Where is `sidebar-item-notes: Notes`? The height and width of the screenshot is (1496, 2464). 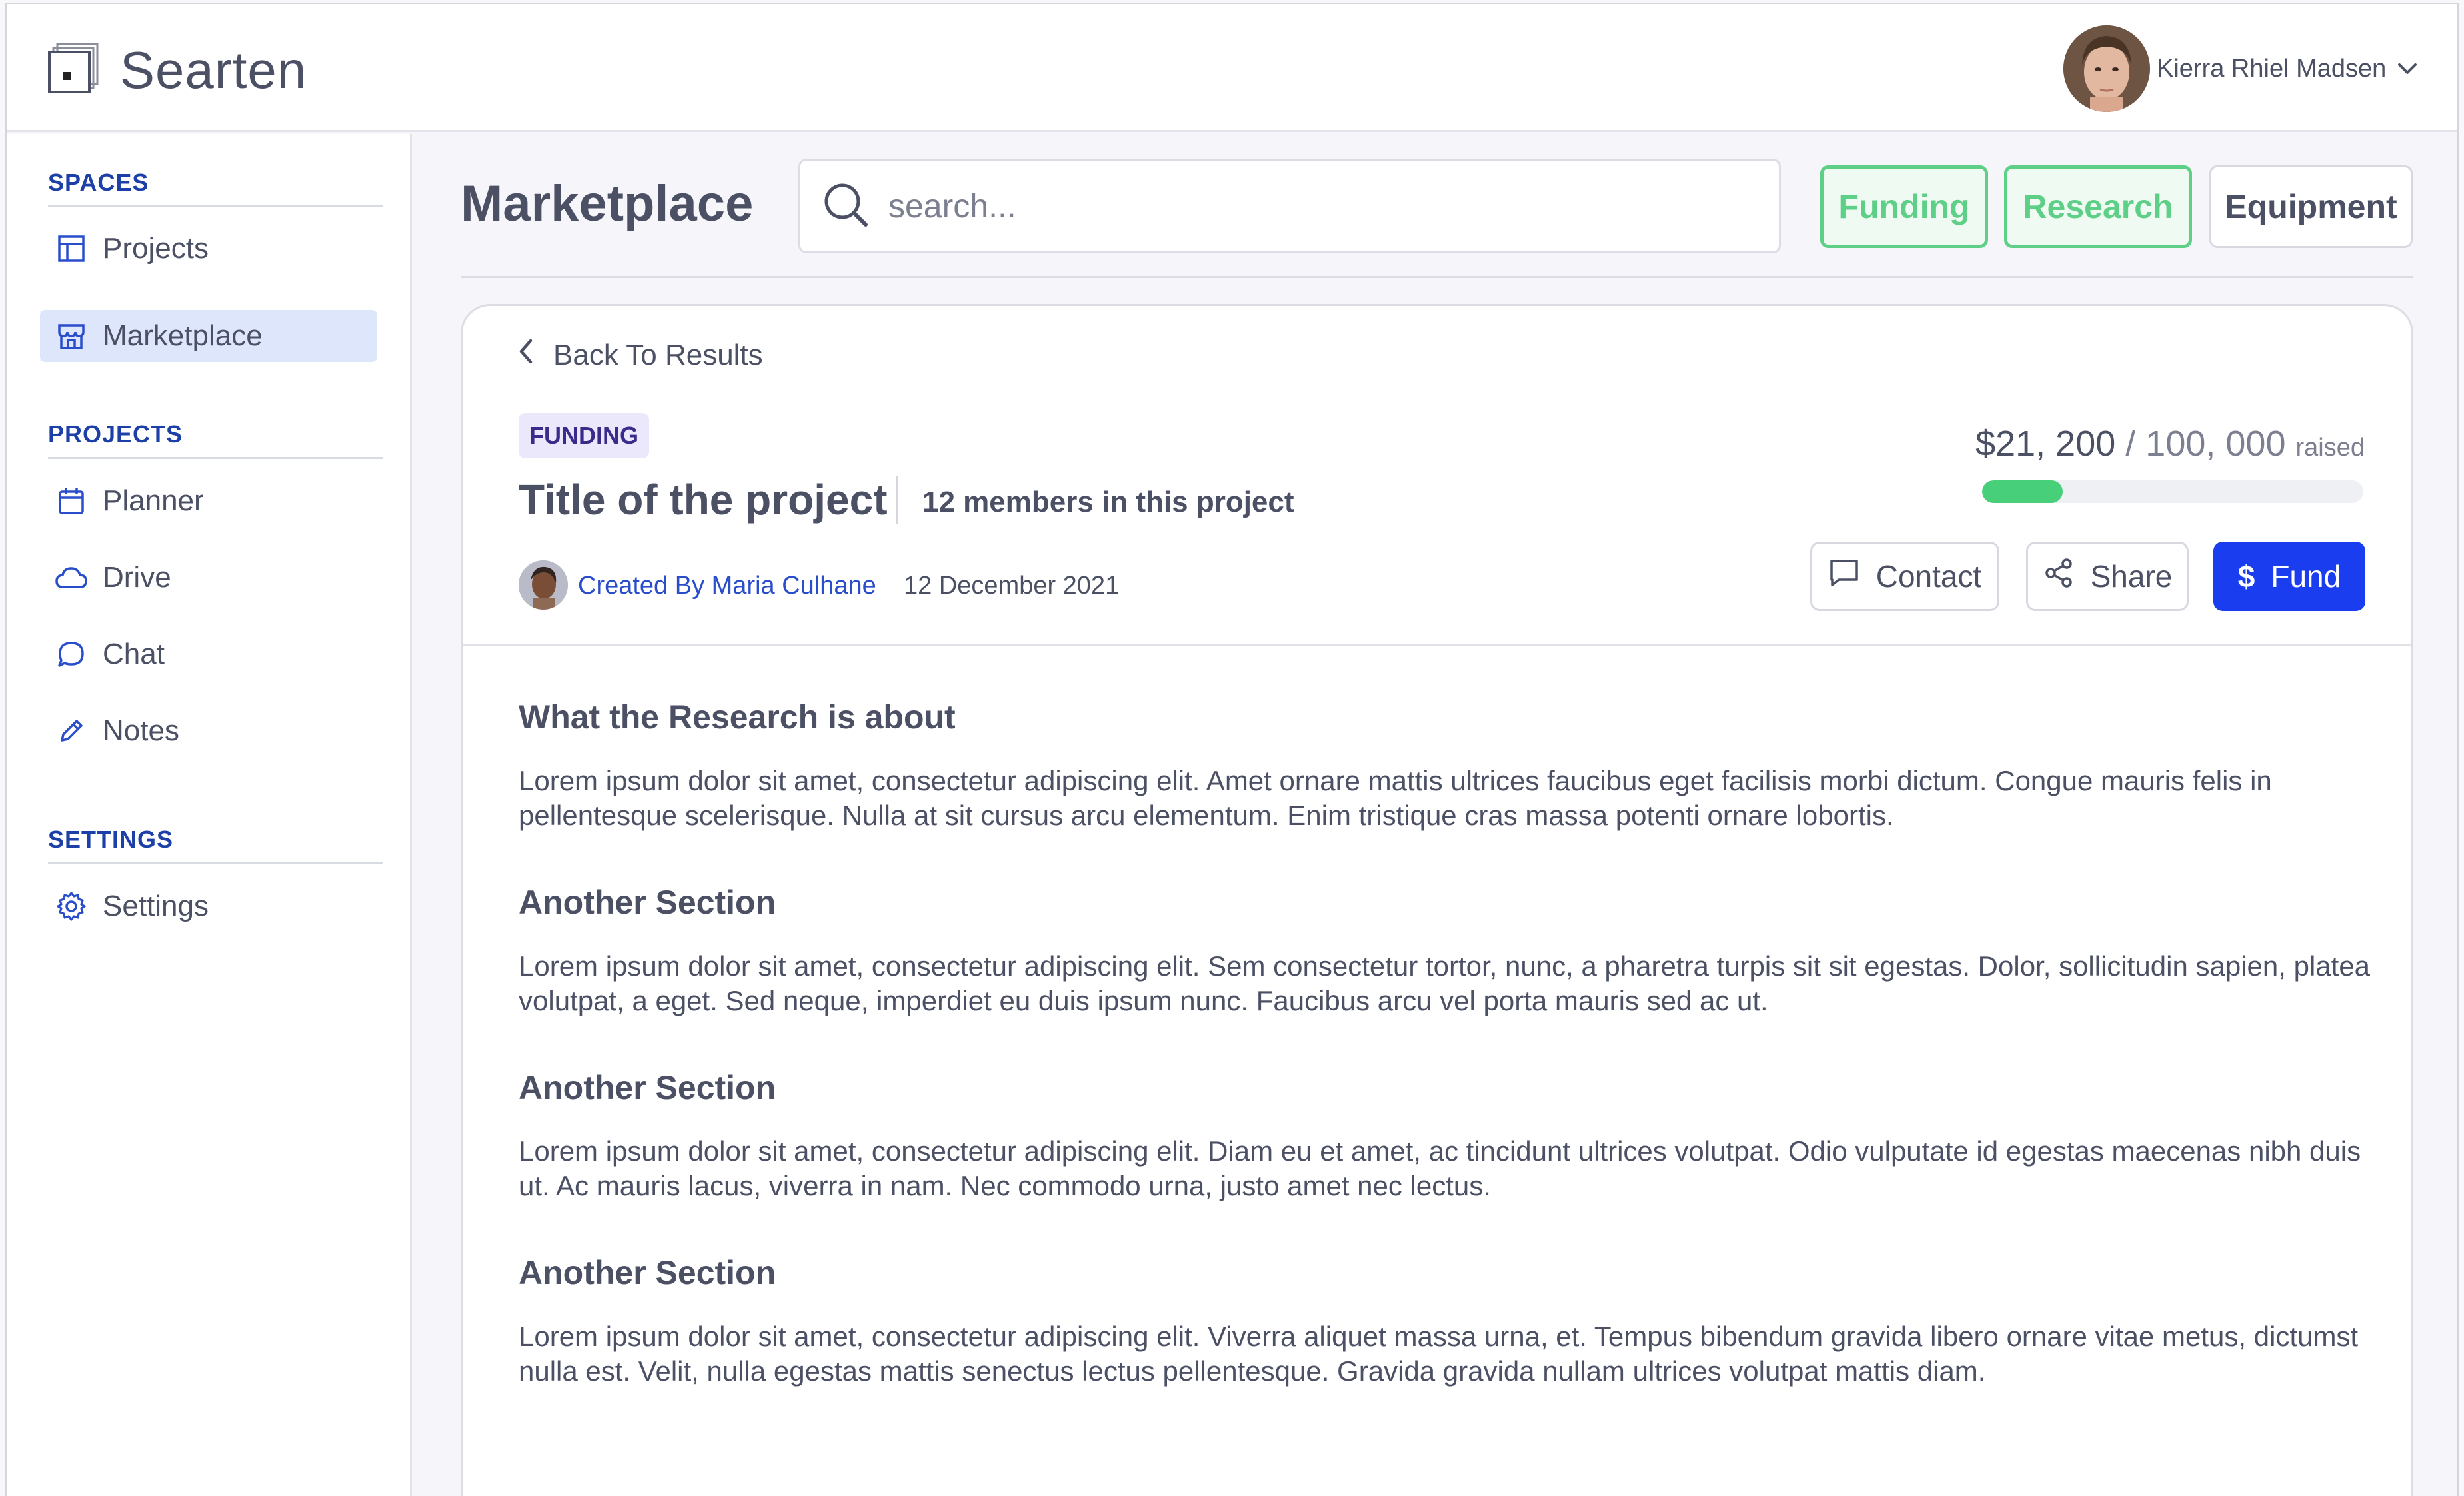
sidebar-item-notes: Notes is located at coordinates (208, 731).